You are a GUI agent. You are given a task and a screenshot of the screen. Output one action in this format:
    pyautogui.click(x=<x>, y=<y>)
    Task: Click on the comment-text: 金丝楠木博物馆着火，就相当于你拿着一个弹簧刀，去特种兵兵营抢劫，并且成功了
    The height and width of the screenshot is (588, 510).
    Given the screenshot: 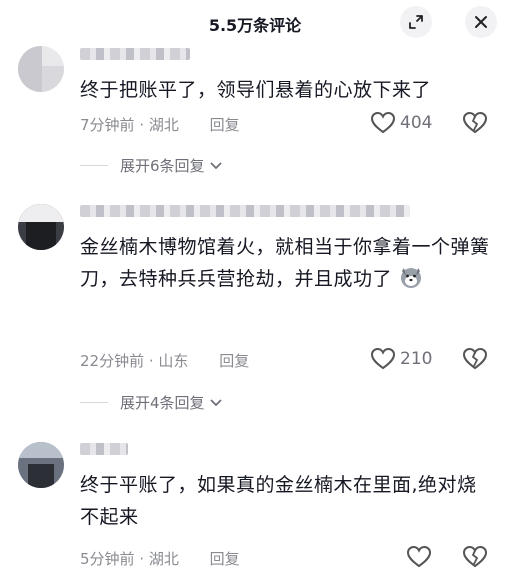 What is the action you would take?
    pyautogui.click(x=287, y=263)
    